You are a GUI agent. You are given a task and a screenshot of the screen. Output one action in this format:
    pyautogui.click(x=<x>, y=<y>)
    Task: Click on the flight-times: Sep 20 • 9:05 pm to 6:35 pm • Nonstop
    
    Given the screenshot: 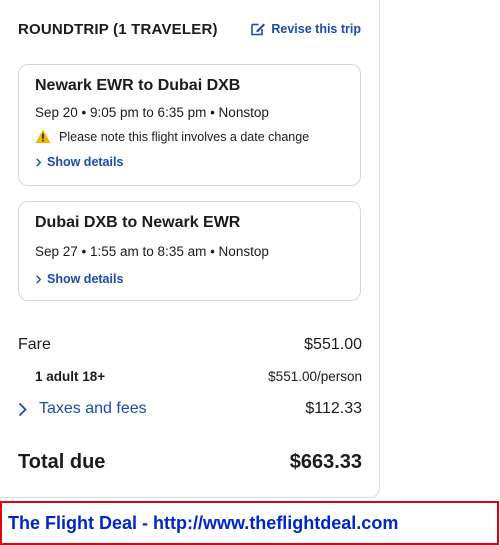 What is the action you would take?
    pyautogui.click(x=152, y=112)
    